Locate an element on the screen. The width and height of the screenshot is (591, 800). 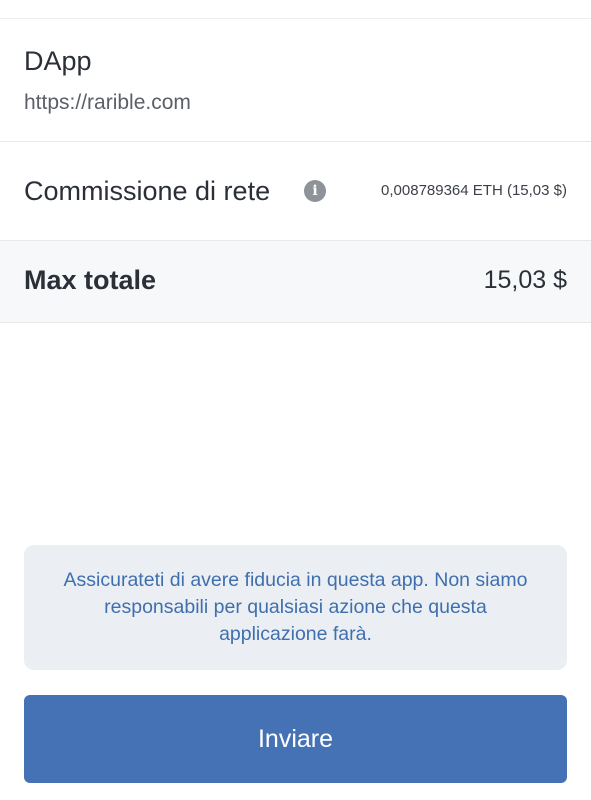
network-fee-value: 0,008789364 ETH (15,03 $) is located at coordinates (474, 190).